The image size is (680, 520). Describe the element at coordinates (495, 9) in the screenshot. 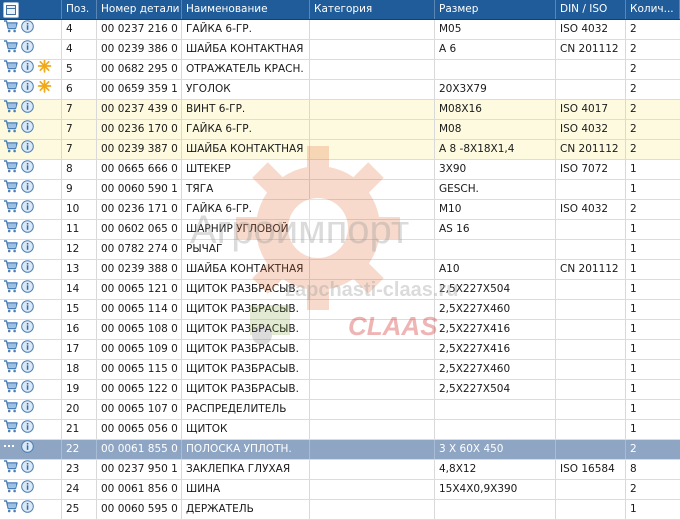

I see `header-size: Размер` at that location.